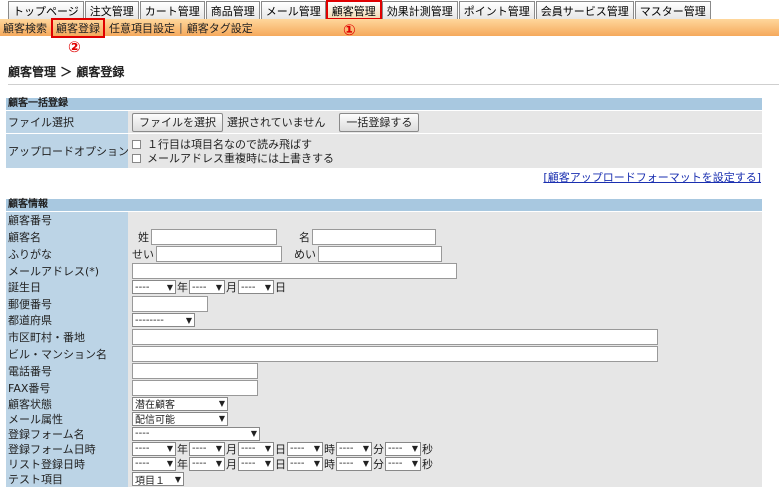  What do you see at coordinates (220, 28) in the screenshot?
I see `subnav-customer-tags: 顧客タグ設定` at bounding box center [220, 28].